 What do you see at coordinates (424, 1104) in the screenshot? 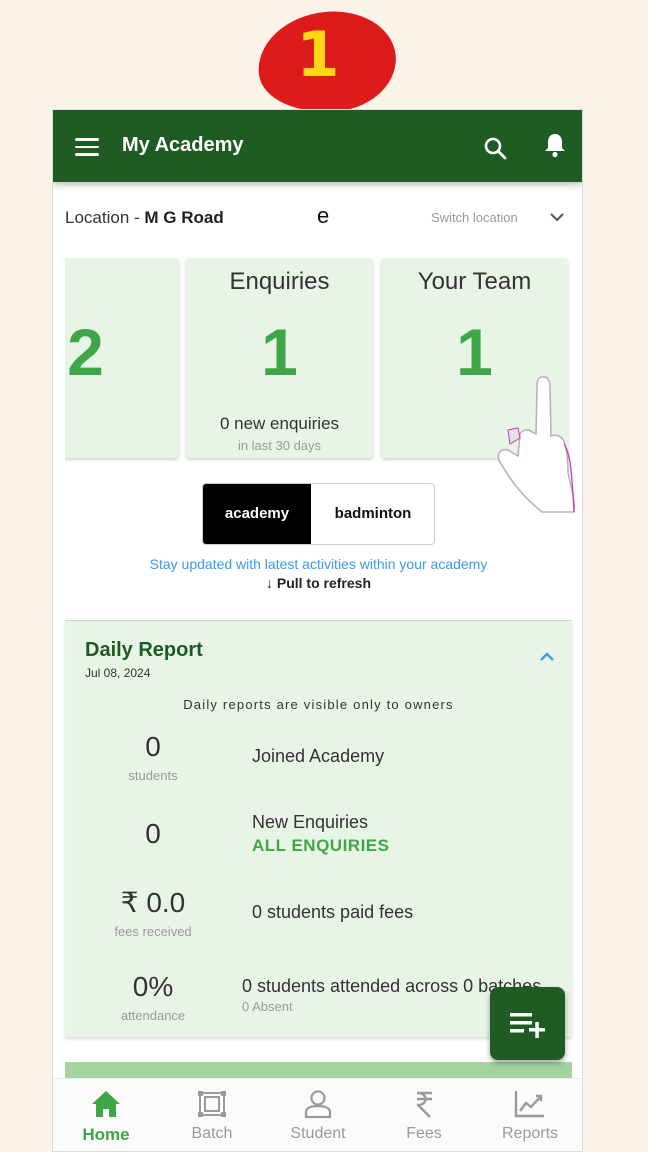
I see `rupee-icon` at bounding box center [424, 1104].